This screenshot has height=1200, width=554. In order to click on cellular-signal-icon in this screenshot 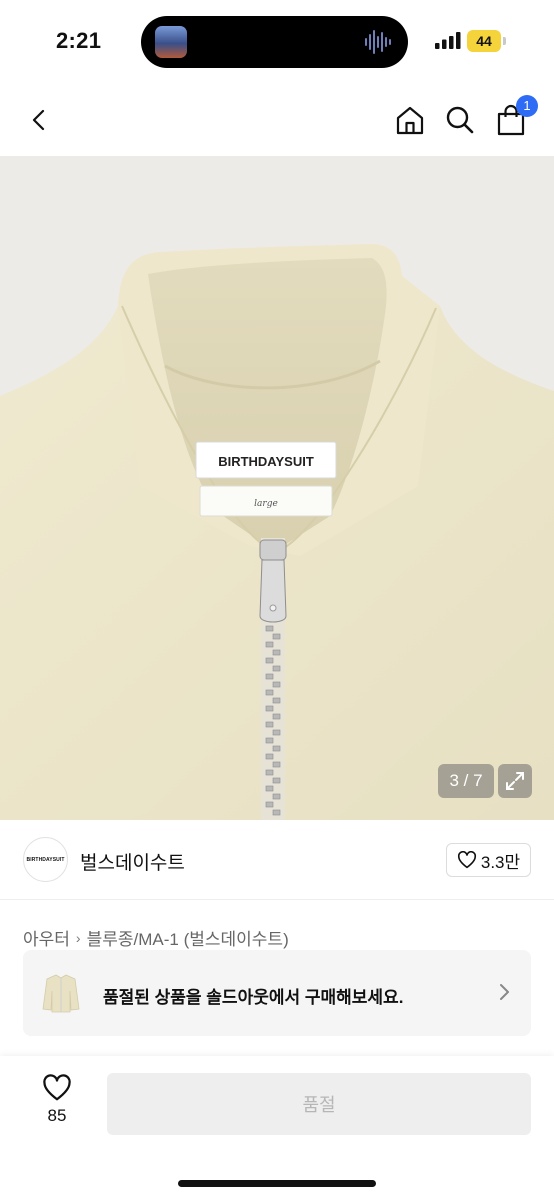, I will do `click(448, 40)`.